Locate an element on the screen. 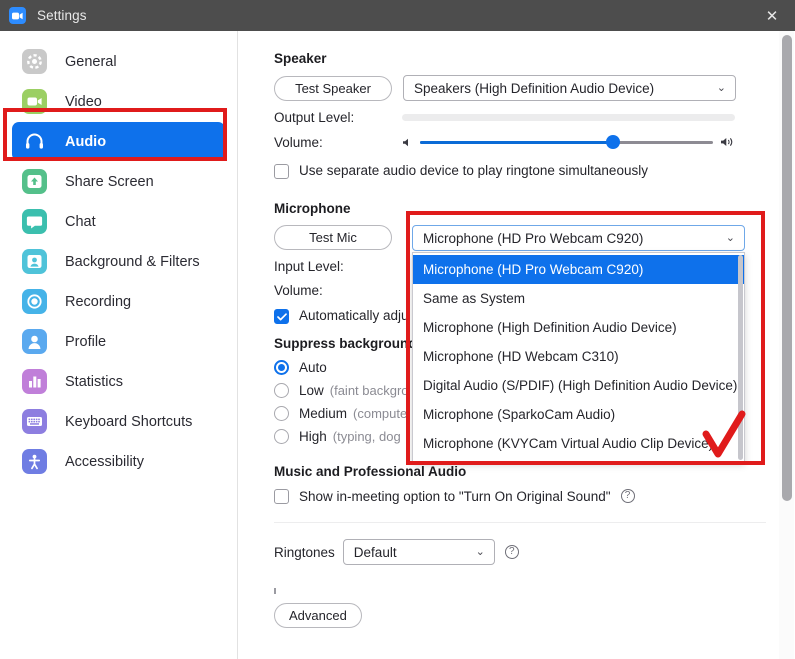 This screenshot has width=795, height=659. test-speaker-button: Test Speaker is located at coordinates (333, 88).